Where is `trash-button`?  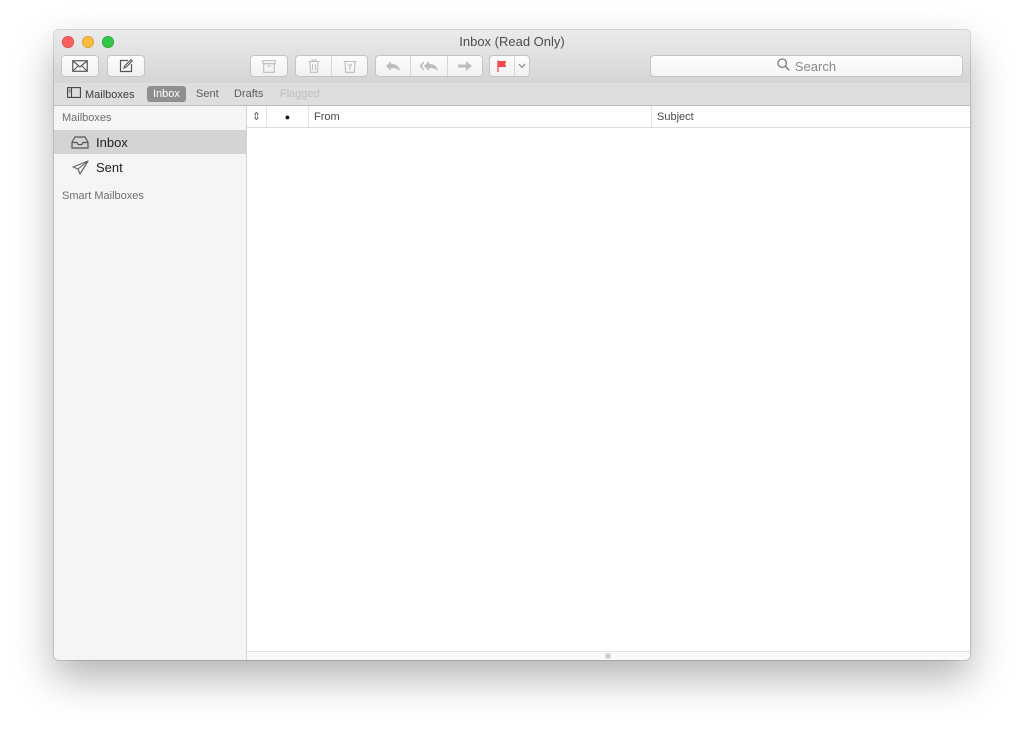
trash-button is located at coordinates (314, 66).